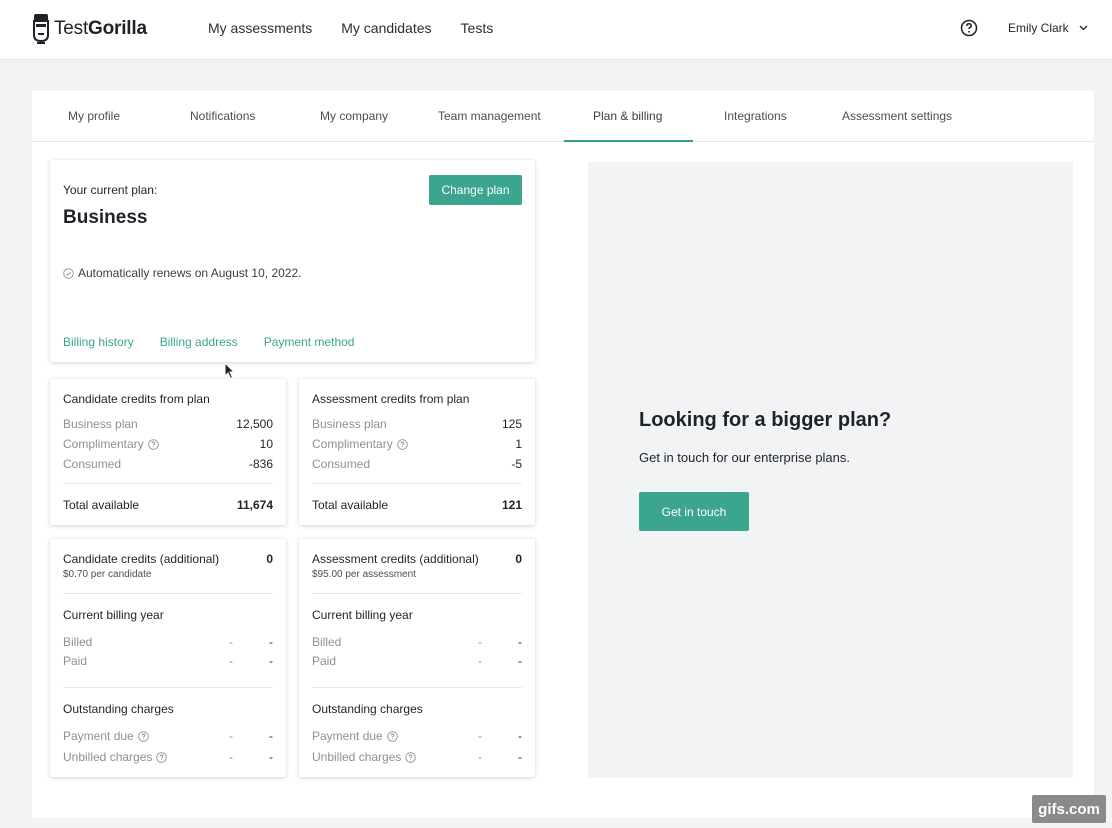 This screenshot has height=828, width=1112. What do you see at coordinates (417, 465) in the screenshot?
I see `assessment-consumed-row: Consumed -5` at bounding box center [417, 465].